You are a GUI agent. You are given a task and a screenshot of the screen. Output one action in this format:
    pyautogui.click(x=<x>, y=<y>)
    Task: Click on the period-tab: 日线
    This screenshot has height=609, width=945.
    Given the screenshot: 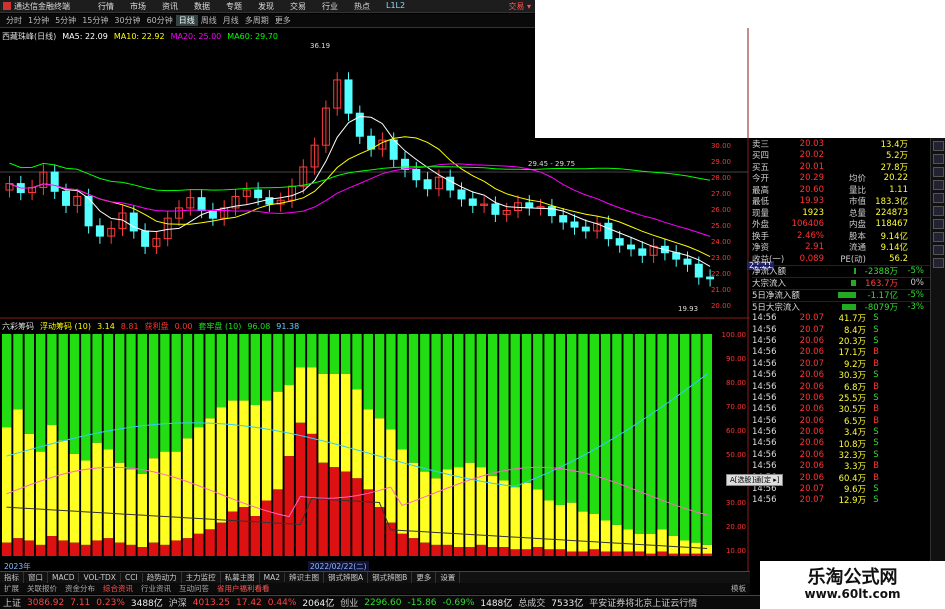 What is the action you would take?
    pyautogui.click(x=186, y=20)
    